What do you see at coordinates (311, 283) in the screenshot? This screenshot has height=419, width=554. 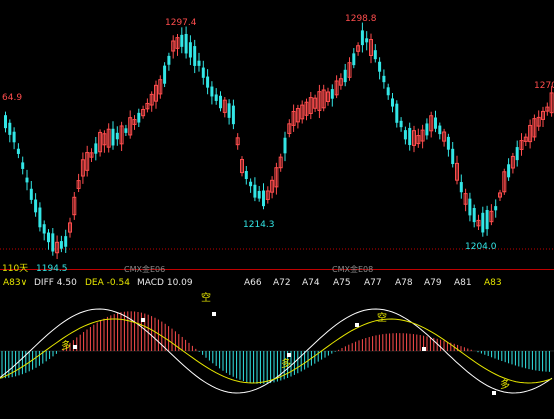 I see `tab-a74: A74` at bounding box center [311, 283].